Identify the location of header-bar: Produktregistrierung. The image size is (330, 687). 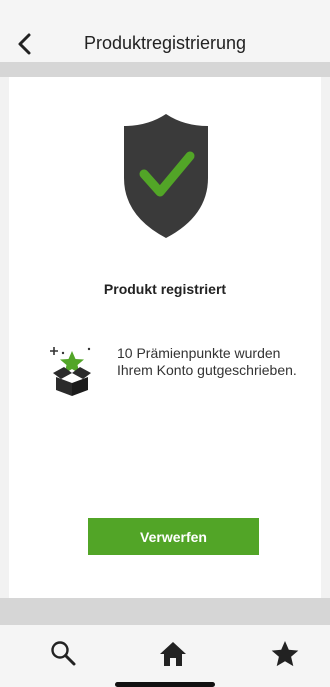
(165, 31).